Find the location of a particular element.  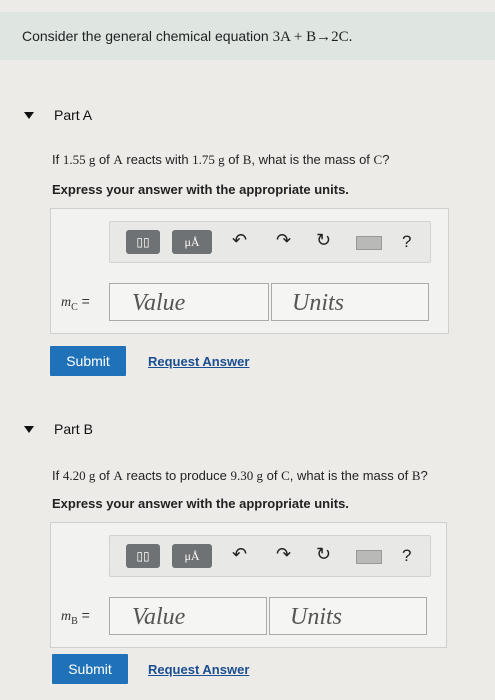

part-a-question-text: ? is located at coordinates (386, 159).